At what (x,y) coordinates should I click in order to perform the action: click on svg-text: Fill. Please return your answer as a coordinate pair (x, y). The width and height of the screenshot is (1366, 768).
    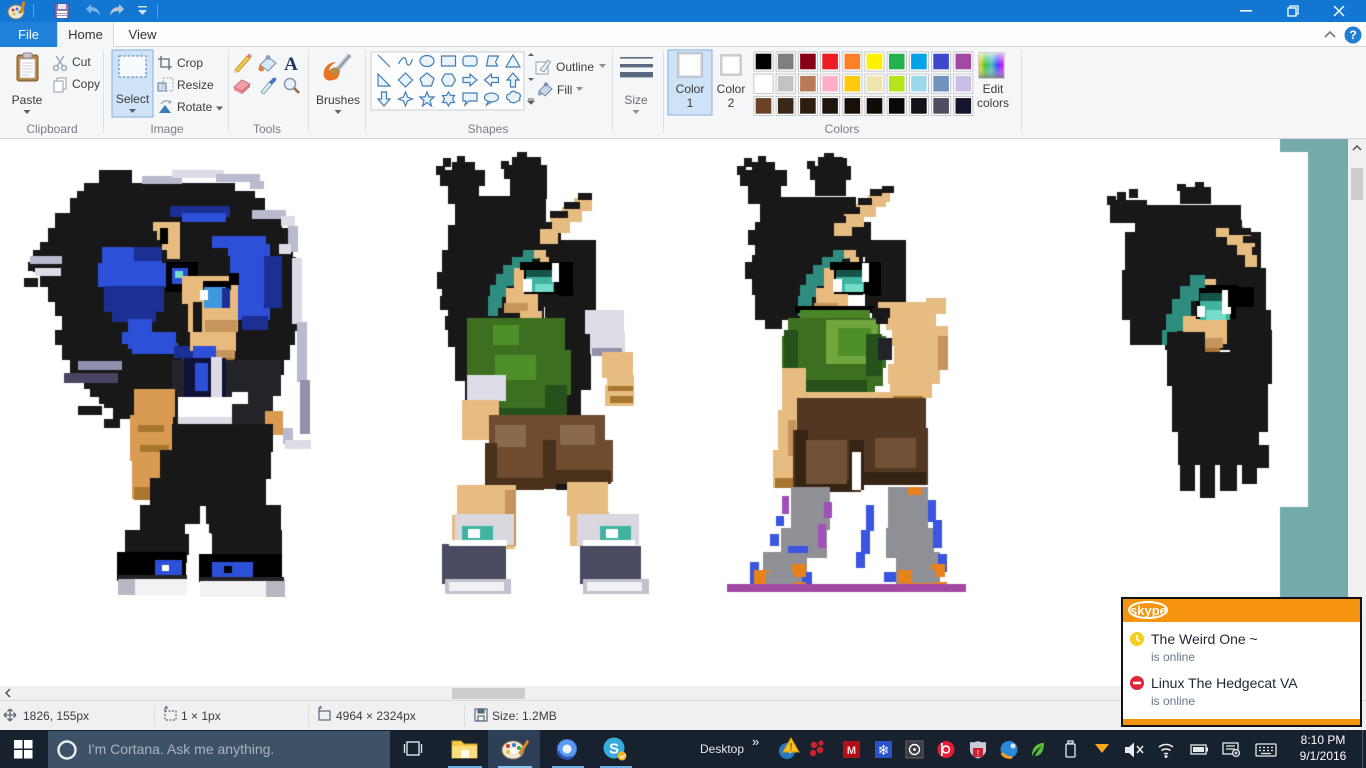
    Looking at the image, I should click on (564, 90).